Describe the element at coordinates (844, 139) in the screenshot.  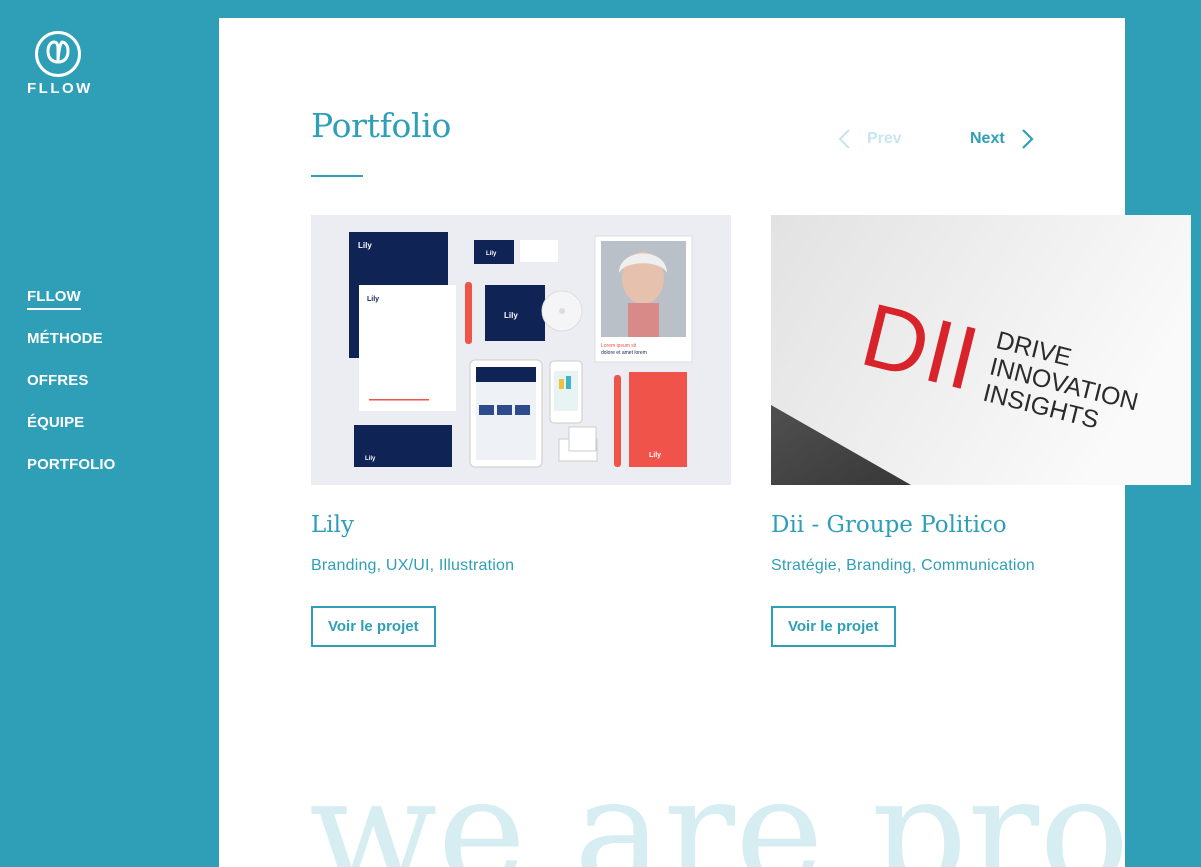
I see `chevron-left-icon` at that location.